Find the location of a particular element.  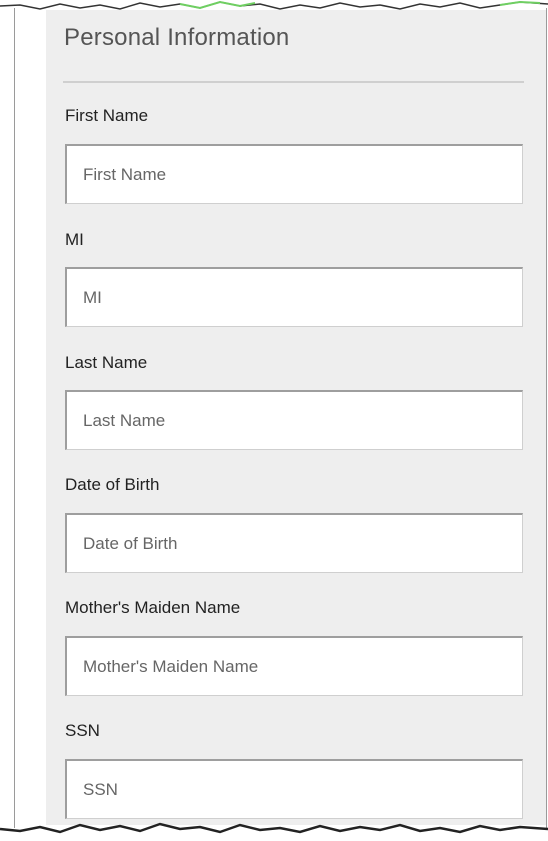

first-name-label: First Name is located at coordinates (107, 115).